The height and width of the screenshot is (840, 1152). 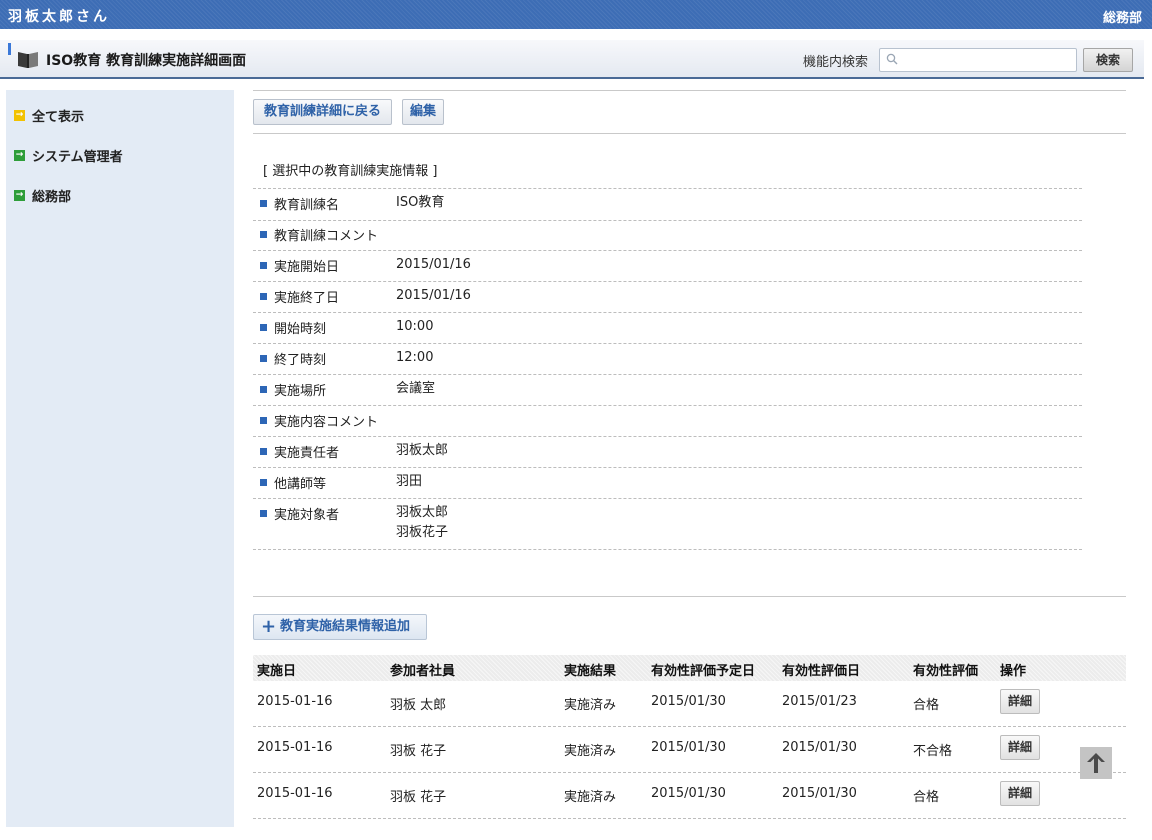 What do you see at coordinates (416, 388) in the screenshot?
I see `info-value: 会議室` at bounding box center [416, 388].